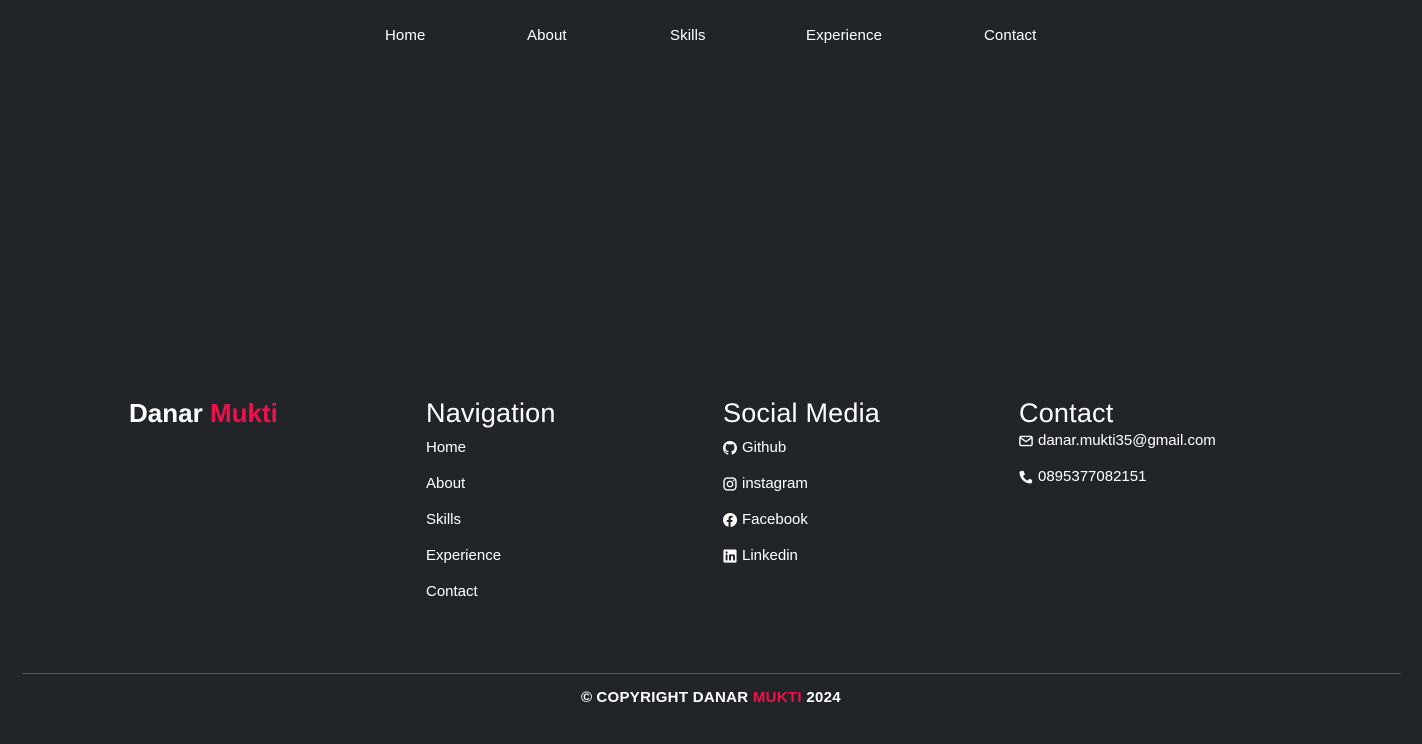  I want to click on phone-link: 0895377082151, so click(1082, 477).